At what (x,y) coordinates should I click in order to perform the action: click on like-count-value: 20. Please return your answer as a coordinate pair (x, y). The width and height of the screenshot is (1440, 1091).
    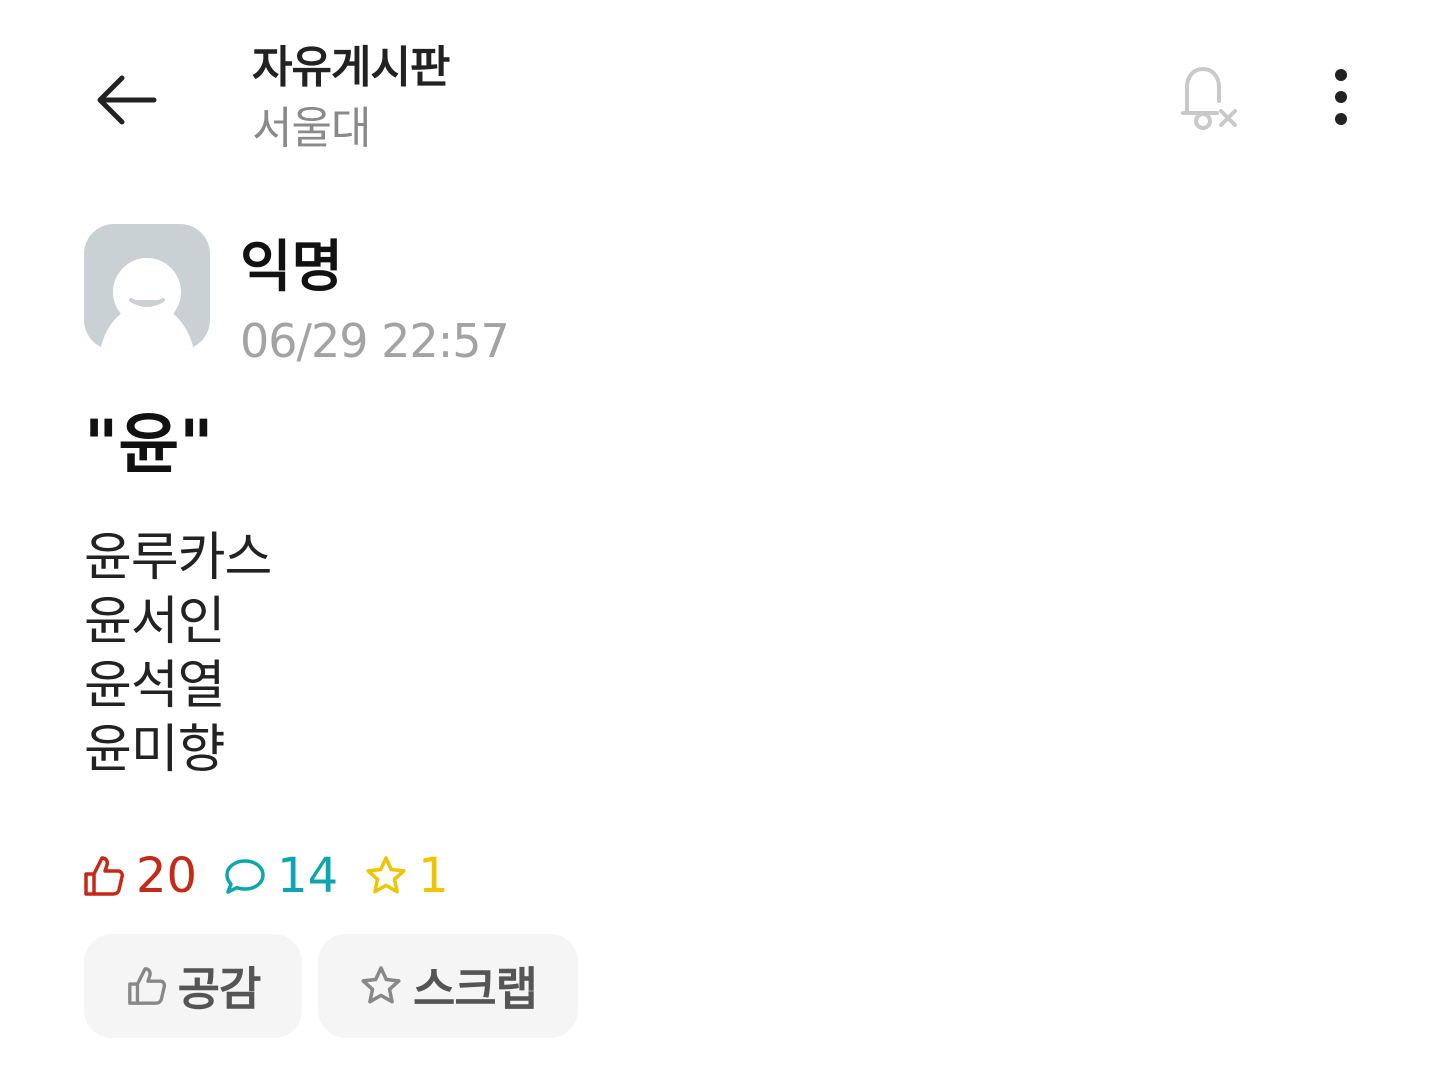
    Looking at the image, I should click on (167, 876).